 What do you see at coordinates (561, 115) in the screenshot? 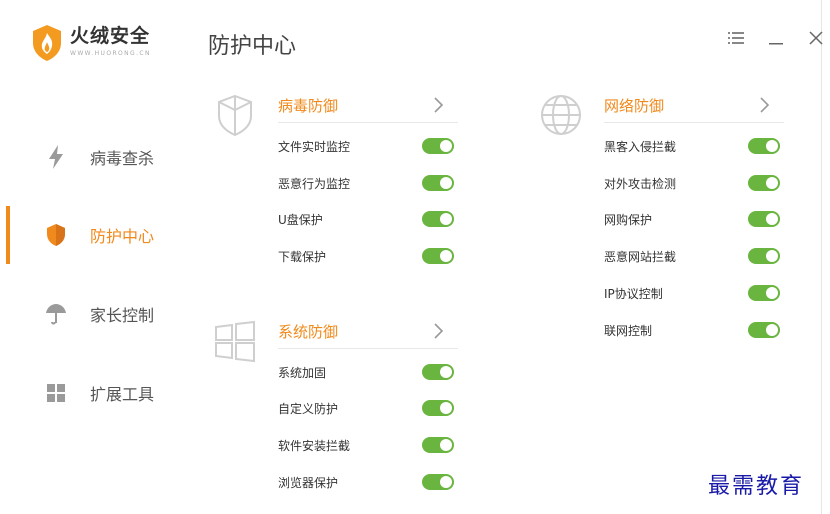
I see `globe-icon` at bounding box center [561, 115].